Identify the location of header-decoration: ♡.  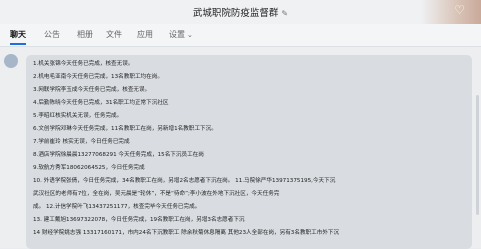
(451, 12).